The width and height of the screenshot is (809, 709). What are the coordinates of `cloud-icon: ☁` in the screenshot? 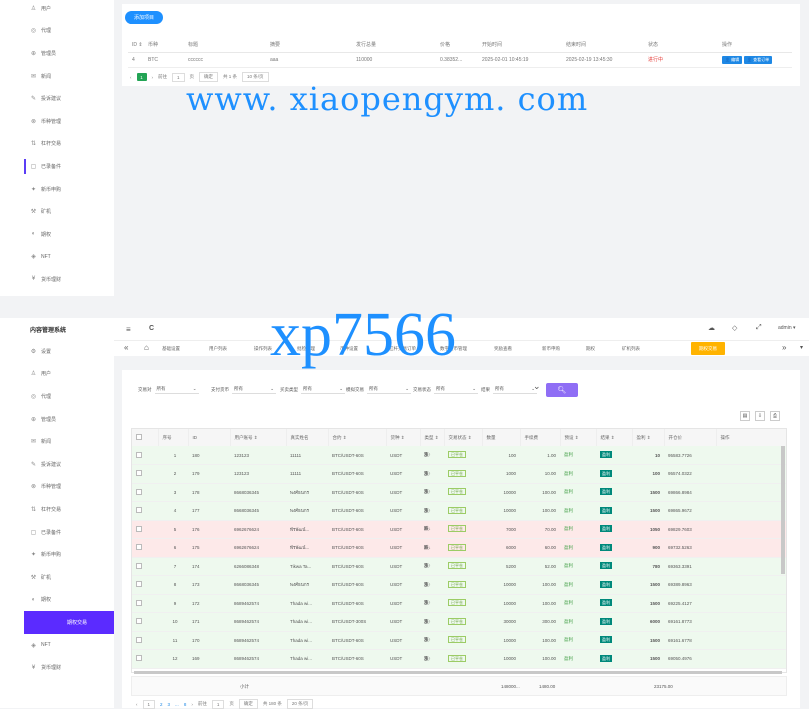 It's located at (711, 328).